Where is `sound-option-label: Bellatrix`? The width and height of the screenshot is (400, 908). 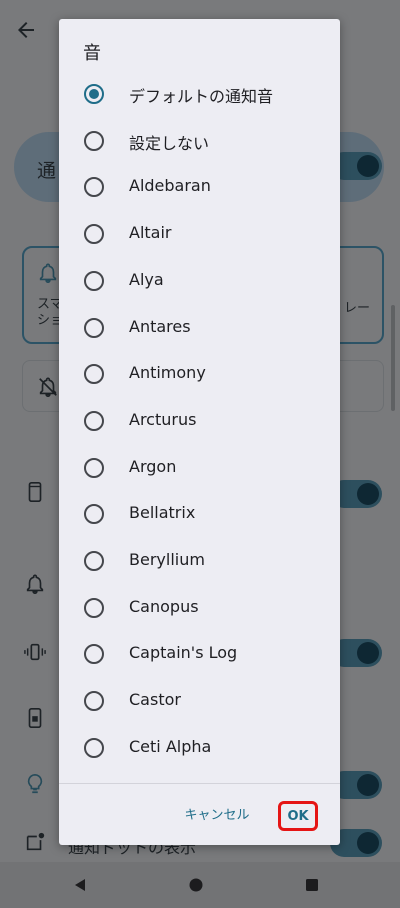 sound-option-label: Bellatrix is located at coordinates (162, 513).